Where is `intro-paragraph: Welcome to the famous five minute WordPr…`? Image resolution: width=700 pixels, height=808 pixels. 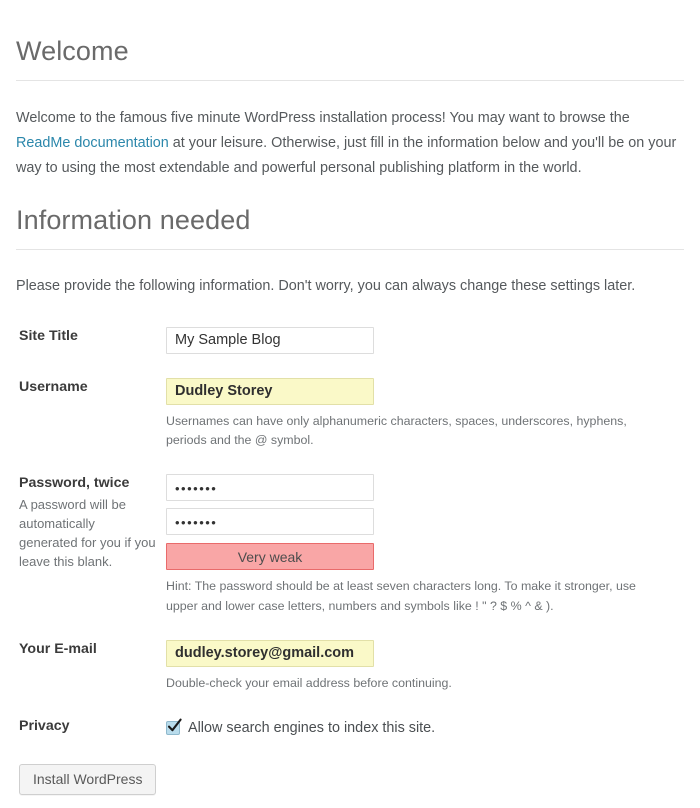 intro-paragraph: Welcome to the famous five minute WordPr… is located at coordinates (350, 130).